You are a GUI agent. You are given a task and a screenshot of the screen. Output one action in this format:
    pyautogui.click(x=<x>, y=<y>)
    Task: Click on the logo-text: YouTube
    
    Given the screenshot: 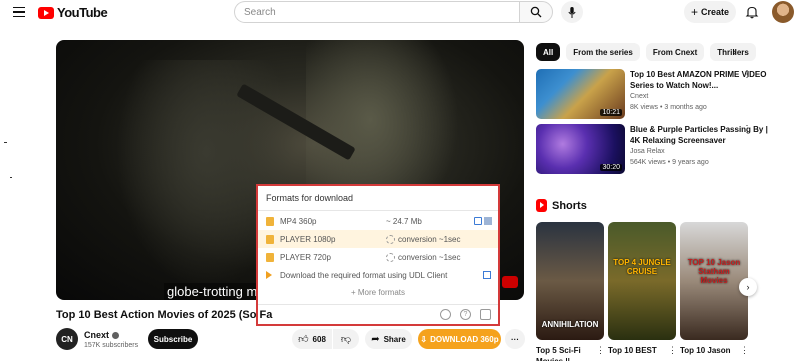 What is the action you would take?
    pyautogui.click(x=82, y=12)
    